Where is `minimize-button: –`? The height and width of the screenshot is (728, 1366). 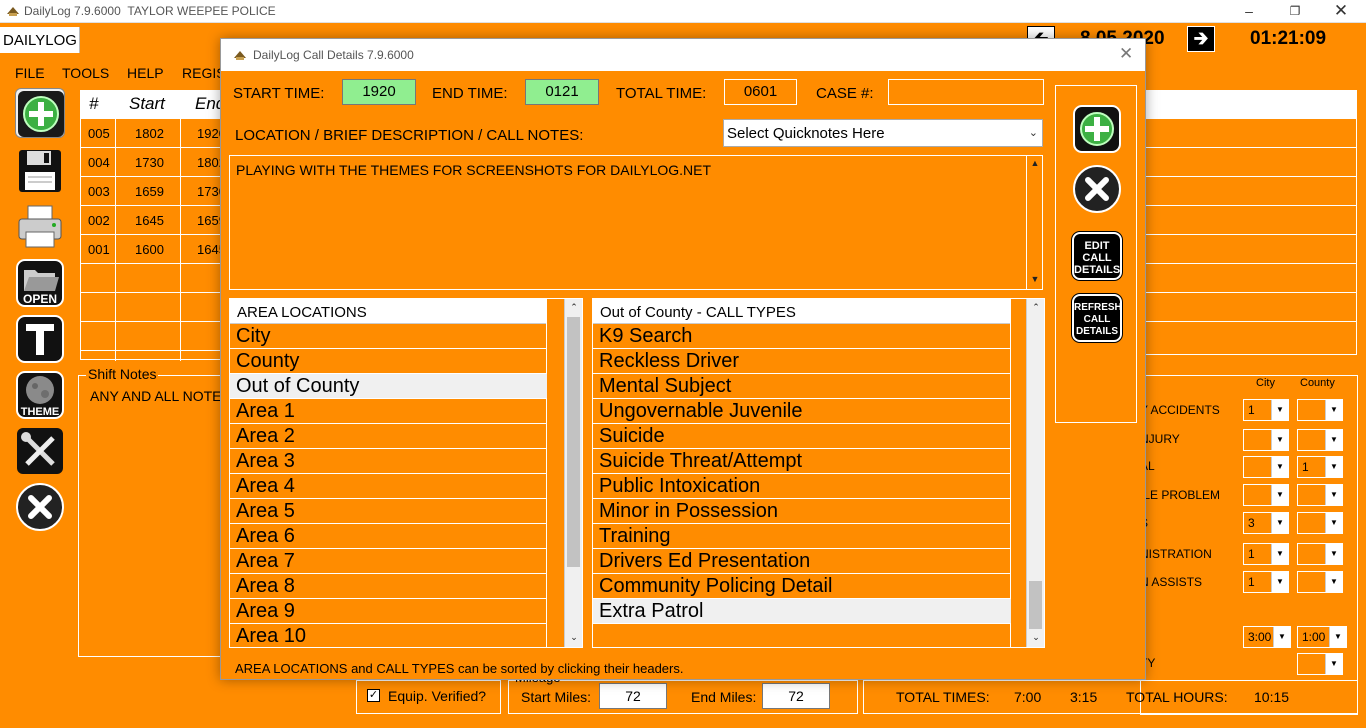
minimize-button: – is located at coordinates (1249, 11).